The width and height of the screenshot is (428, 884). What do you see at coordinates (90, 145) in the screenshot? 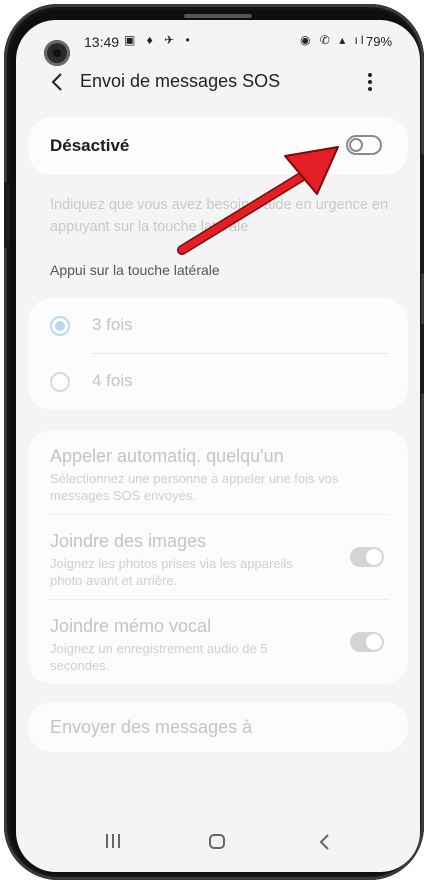
I see `master-toggle-label: Désactivé` at bounding box center [90, 145].